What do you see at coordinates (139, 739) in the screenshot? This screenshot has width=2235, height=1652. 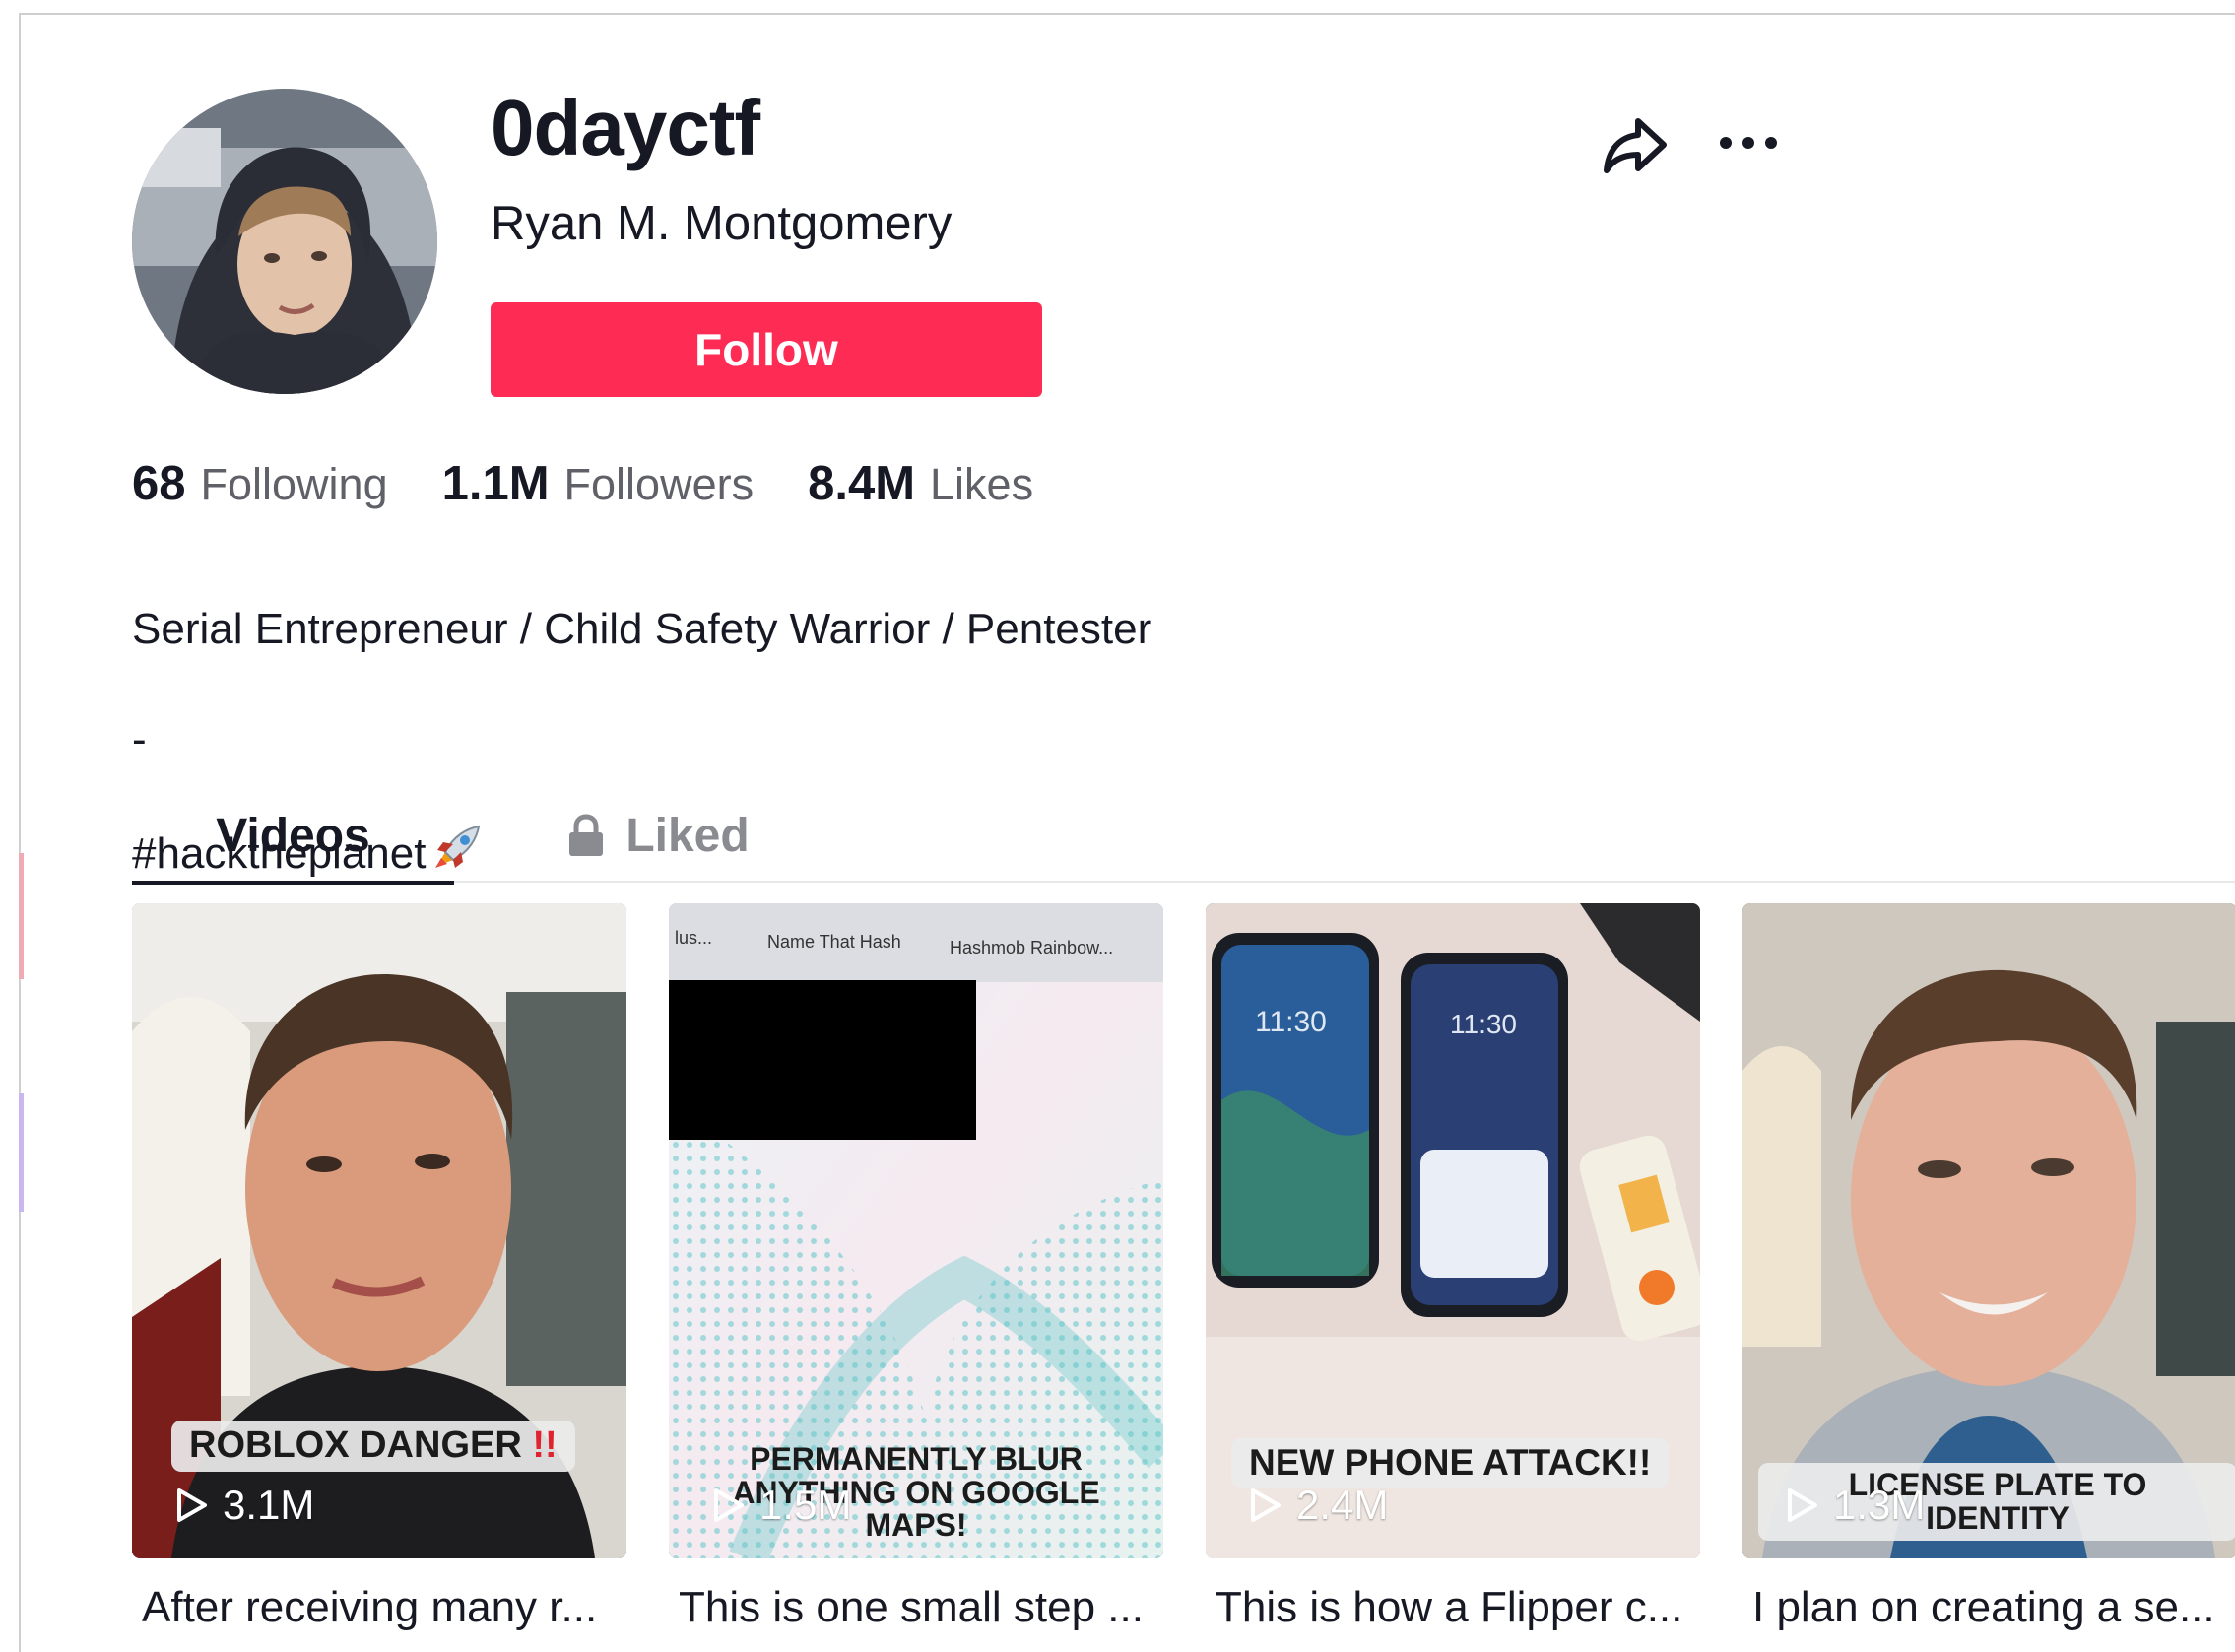 I see `bio-line-2: -` at bounding box center [139, 739].